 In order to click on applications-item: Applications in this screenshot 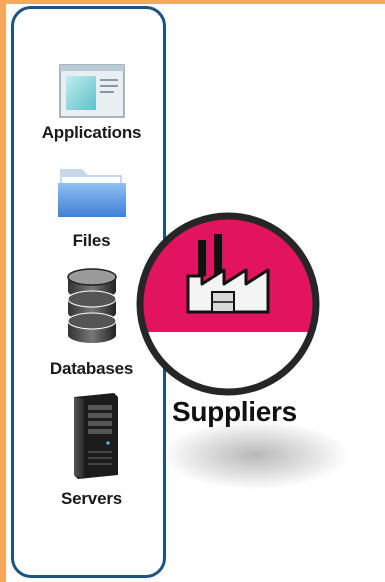, I will do `click(91, 101)`.